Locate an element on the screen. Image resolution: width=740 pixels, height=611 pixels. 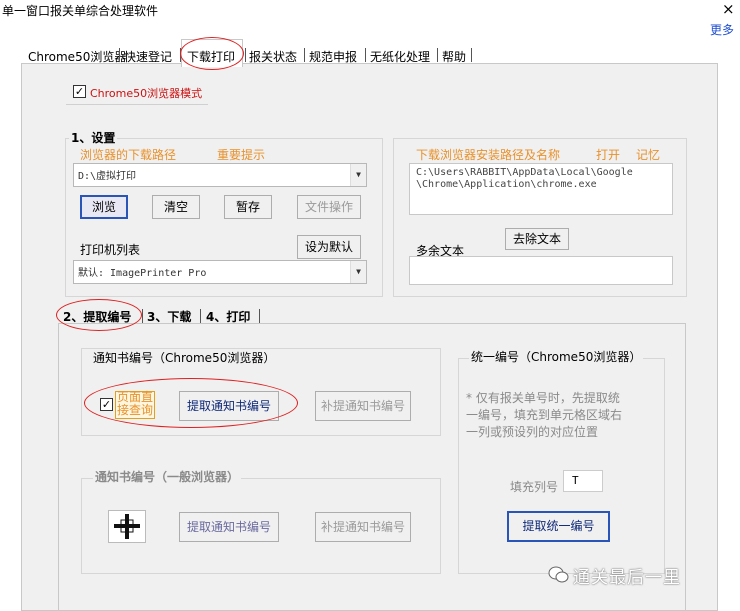
unified-note-line2: 一编号，填充到单元格区域右 is located at coordinates (544, 415).